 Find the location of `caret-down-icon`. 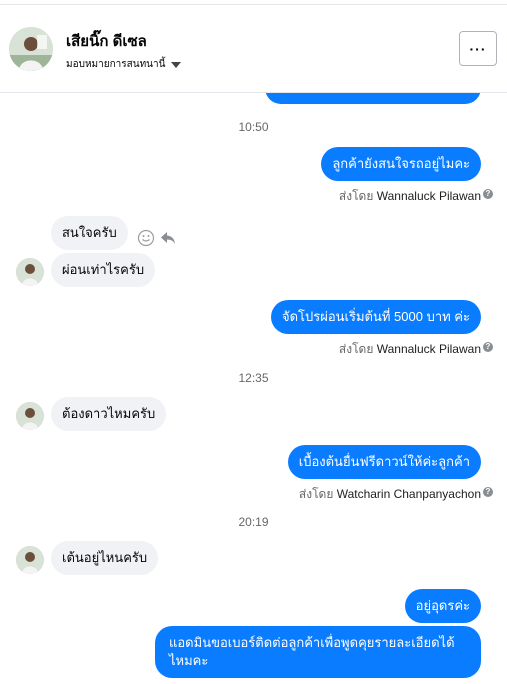

caret-down-icon is located at coordinates (176, 65).